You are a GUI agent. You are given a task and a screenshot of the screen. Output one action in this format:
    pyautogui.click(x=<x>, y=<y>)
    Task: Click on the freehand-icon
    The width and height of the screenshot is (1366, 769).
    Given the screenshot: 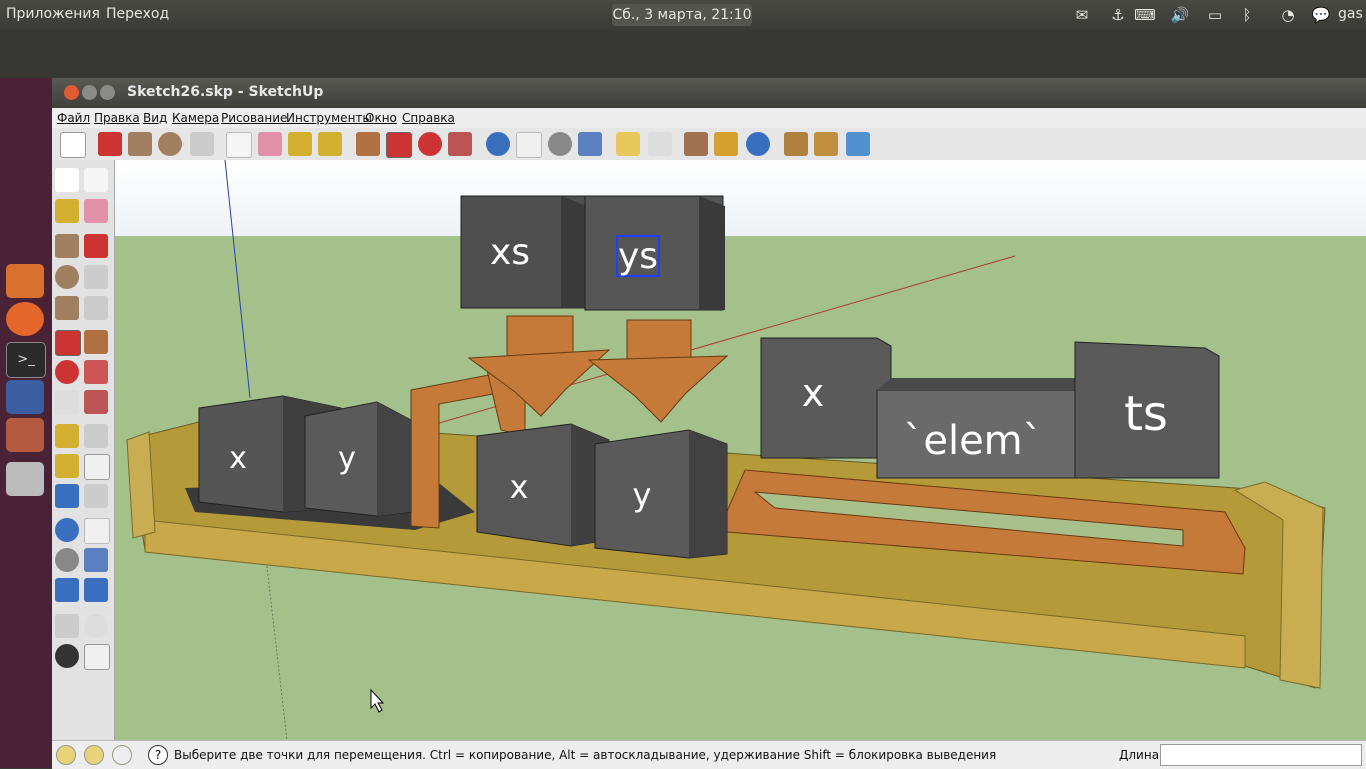 What is the action you would take?
    pyautogui.click(x=96, y=308)
    